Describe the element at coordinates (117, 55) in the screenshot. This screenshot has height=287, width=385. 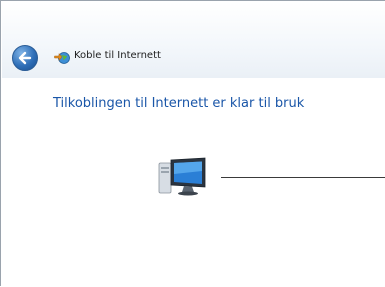
I see `window-title: Koble til Internett` at that location.